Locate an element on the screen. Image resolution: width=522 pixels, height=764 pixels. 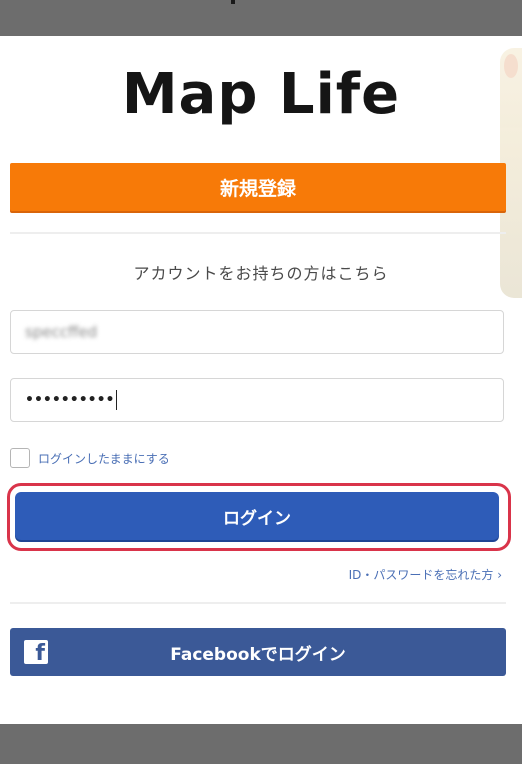
forgot-password-link: ID・パスワードを忘れた方 › is located at coordinates (425, 574).